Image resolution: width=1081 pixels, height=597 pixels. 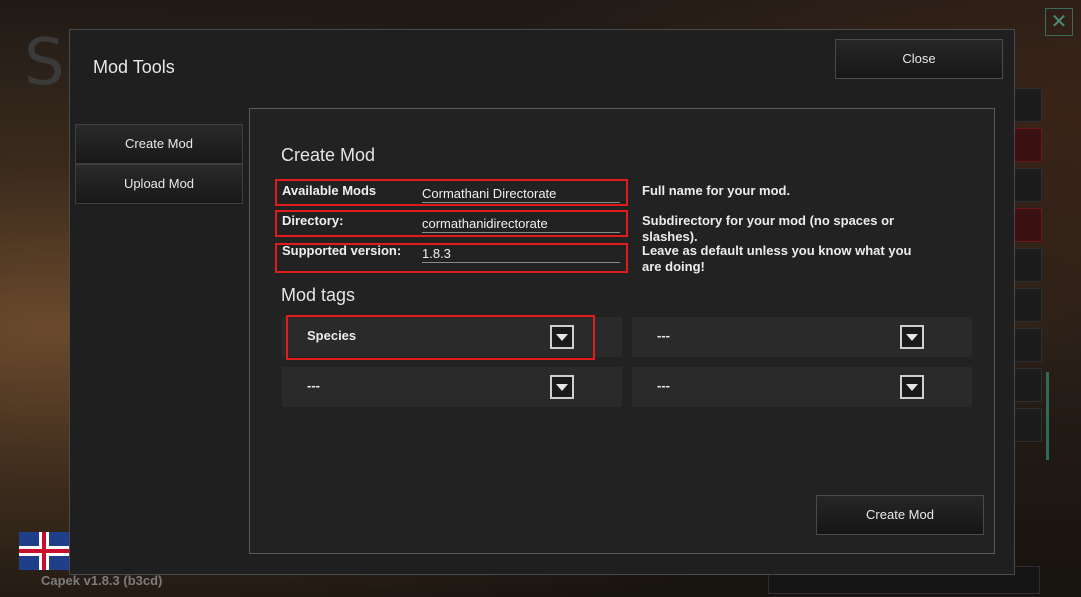 I want to click on tag-dropdown-3: ---, so click(x=452, y=387).